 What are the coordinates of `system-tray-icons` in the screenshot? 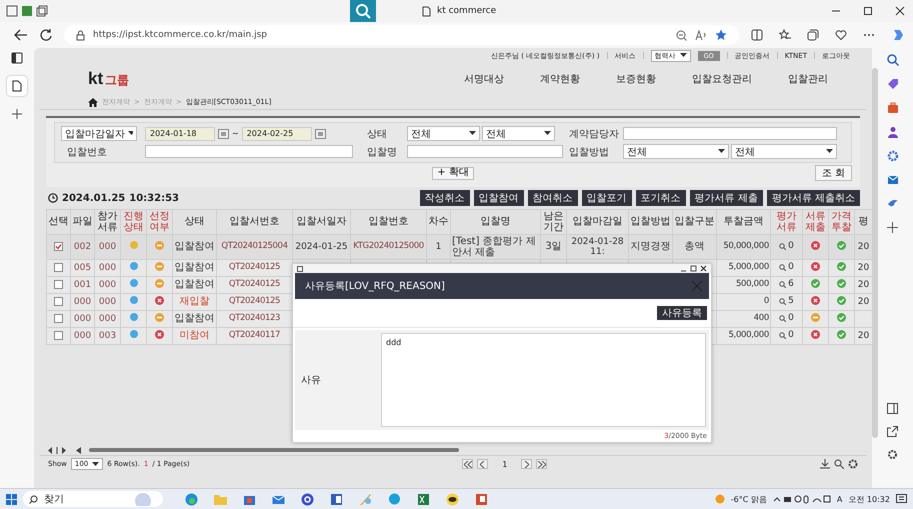 It's located at (801, 499).